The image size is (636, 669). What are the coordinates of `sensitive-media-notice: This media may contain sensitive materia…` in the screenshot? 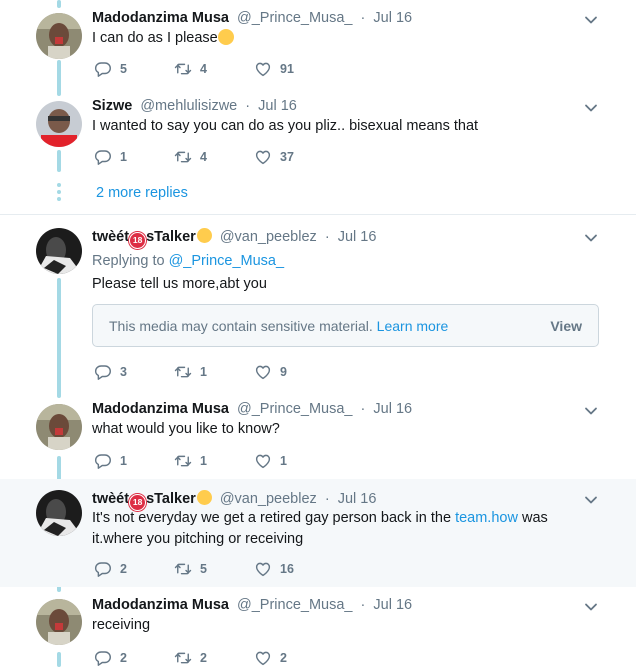 It's located at (345, 325).